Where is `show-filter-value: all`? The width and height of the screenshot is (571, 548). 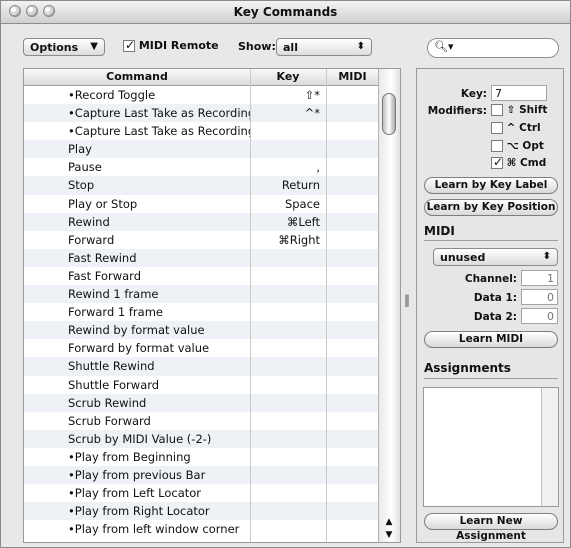 show-filter-value: all is located at coordinates (290, 47).